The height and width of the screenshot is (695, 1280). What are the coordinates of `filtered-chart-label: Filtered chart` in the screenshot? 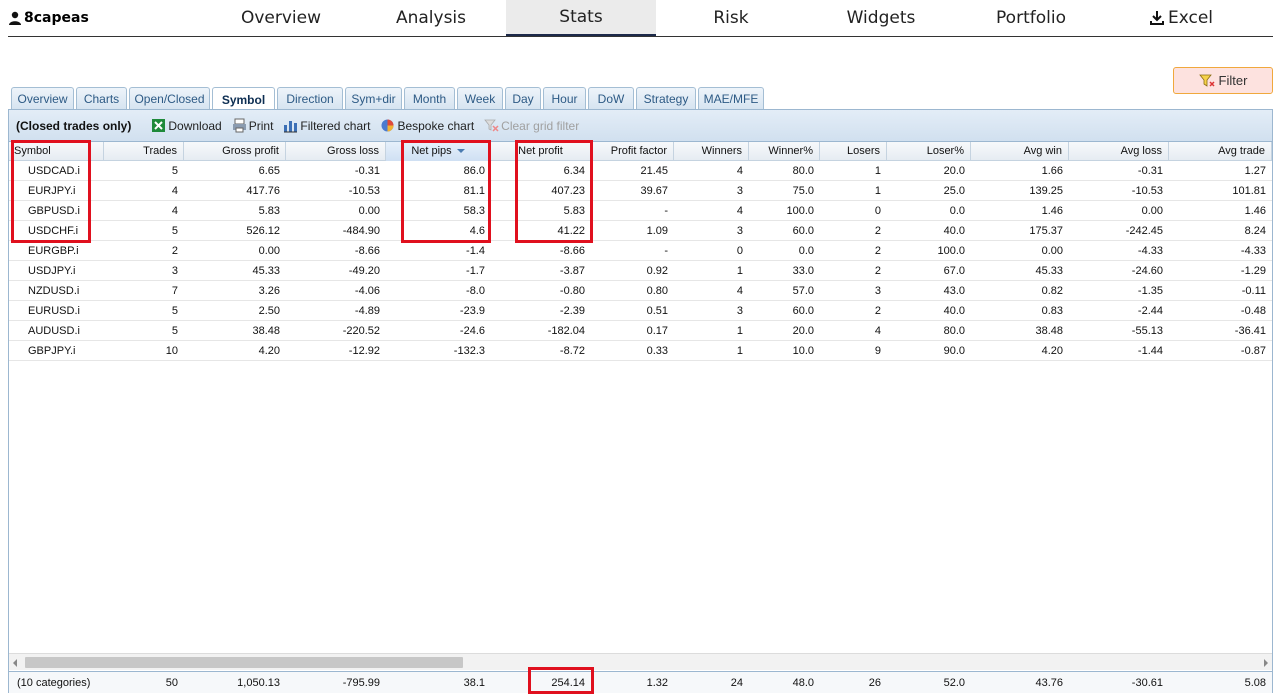 It's located at (335, 125).